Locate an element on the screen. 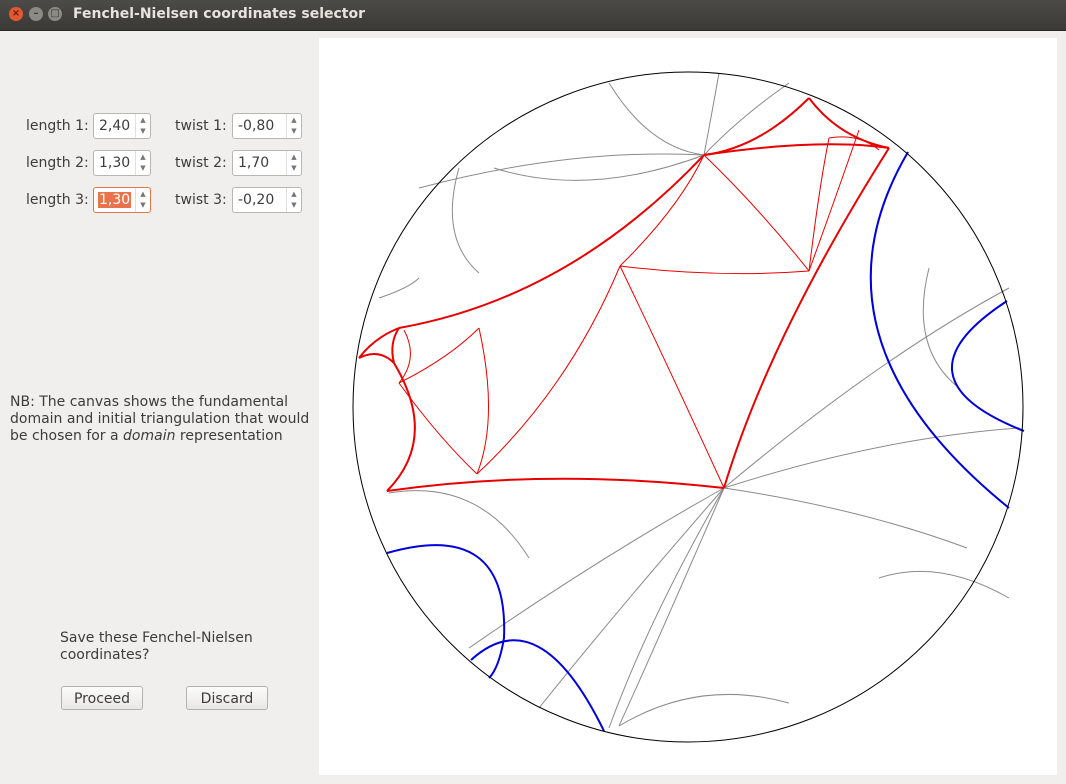 Image resolution: width=1066 pixels, height=784 pixels. save-question: Save these Fenchel-Nielsen coordinates? is located at coordinates (156, 646).